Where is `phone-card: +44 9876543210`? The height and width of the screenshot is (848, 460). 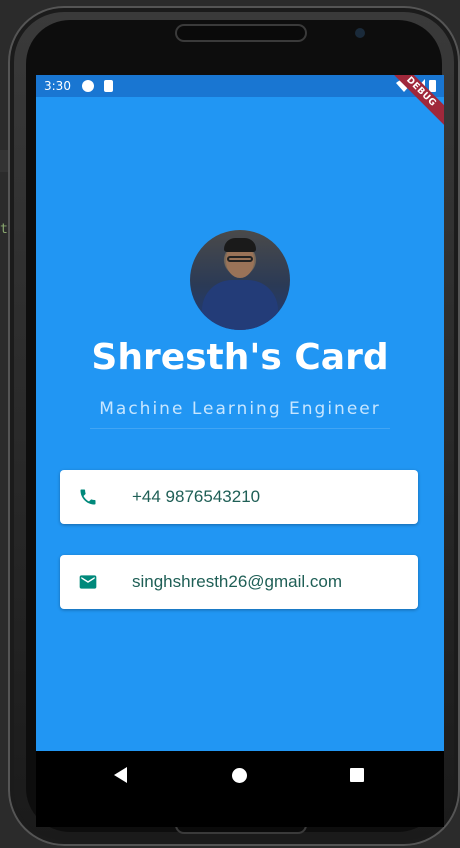 phone-card: +44 9876543210 is located at coordinates (239, 497).